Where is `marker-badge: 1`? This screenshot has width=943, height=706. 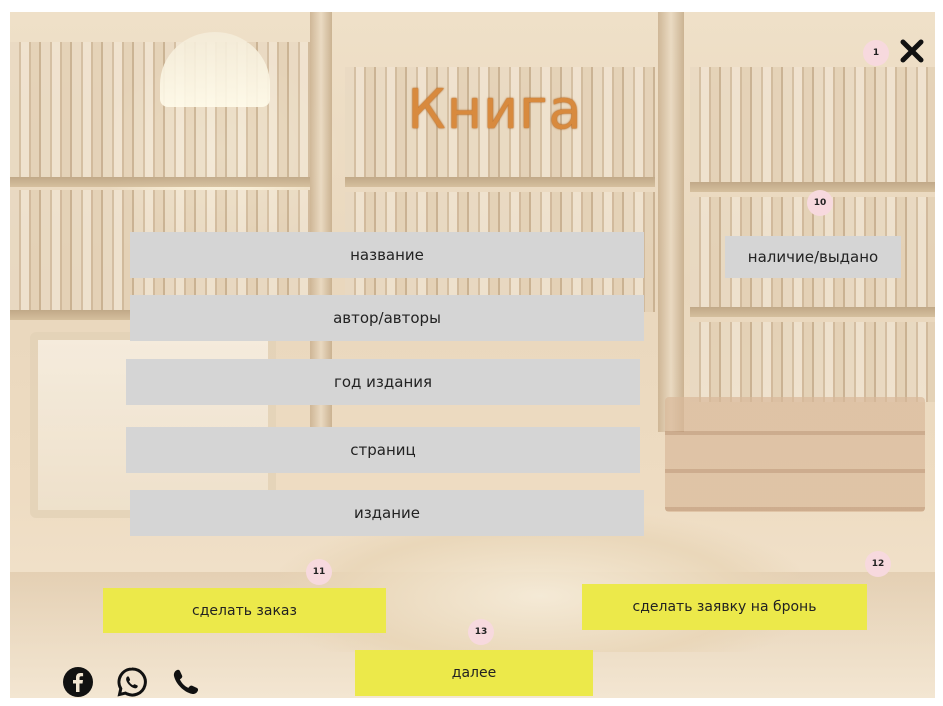 marker-badge: 1 is located at coordinates (876, 53).